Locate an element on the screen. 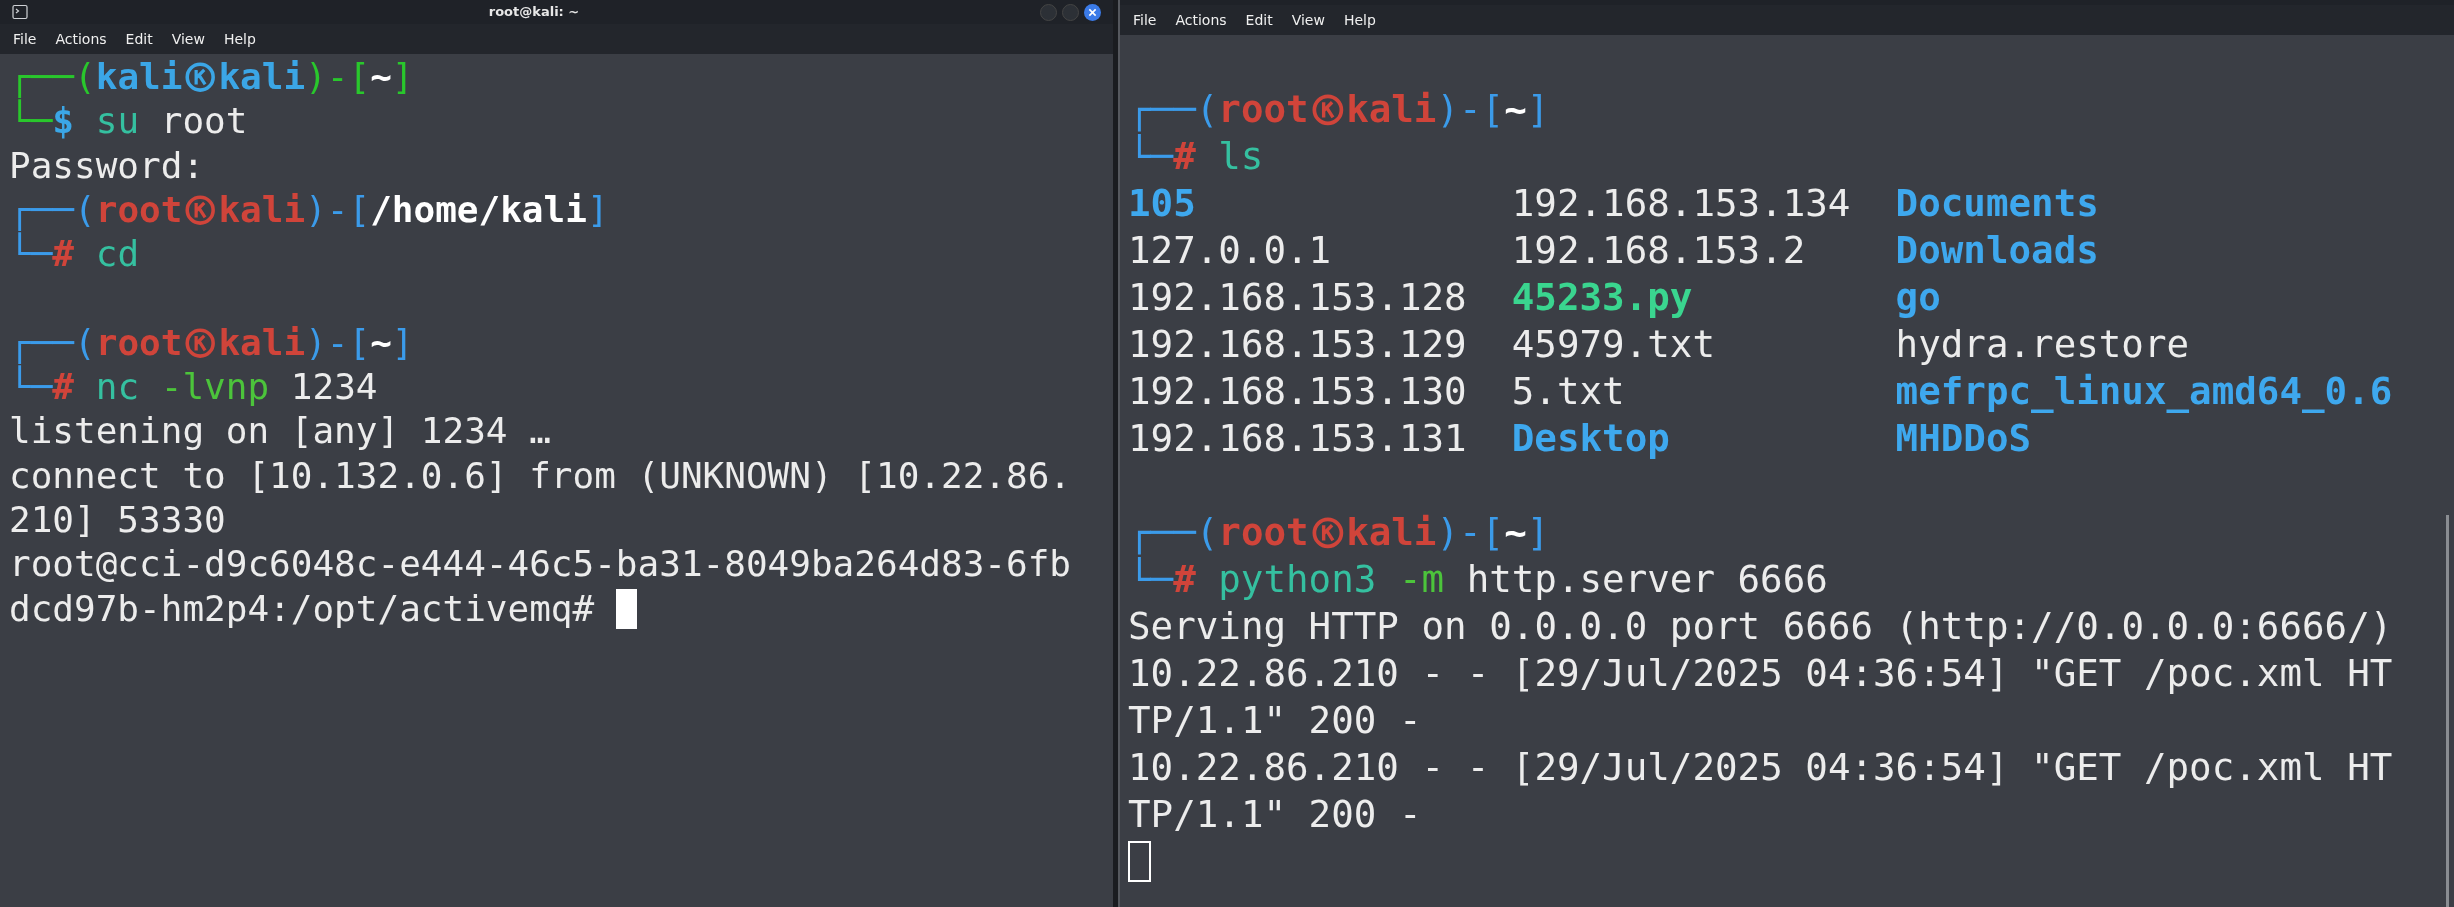 Image resolution: width=2454 pixels, height=907 pixels. command-argument: http.server 6666 is located at coordinates (1647, 579).